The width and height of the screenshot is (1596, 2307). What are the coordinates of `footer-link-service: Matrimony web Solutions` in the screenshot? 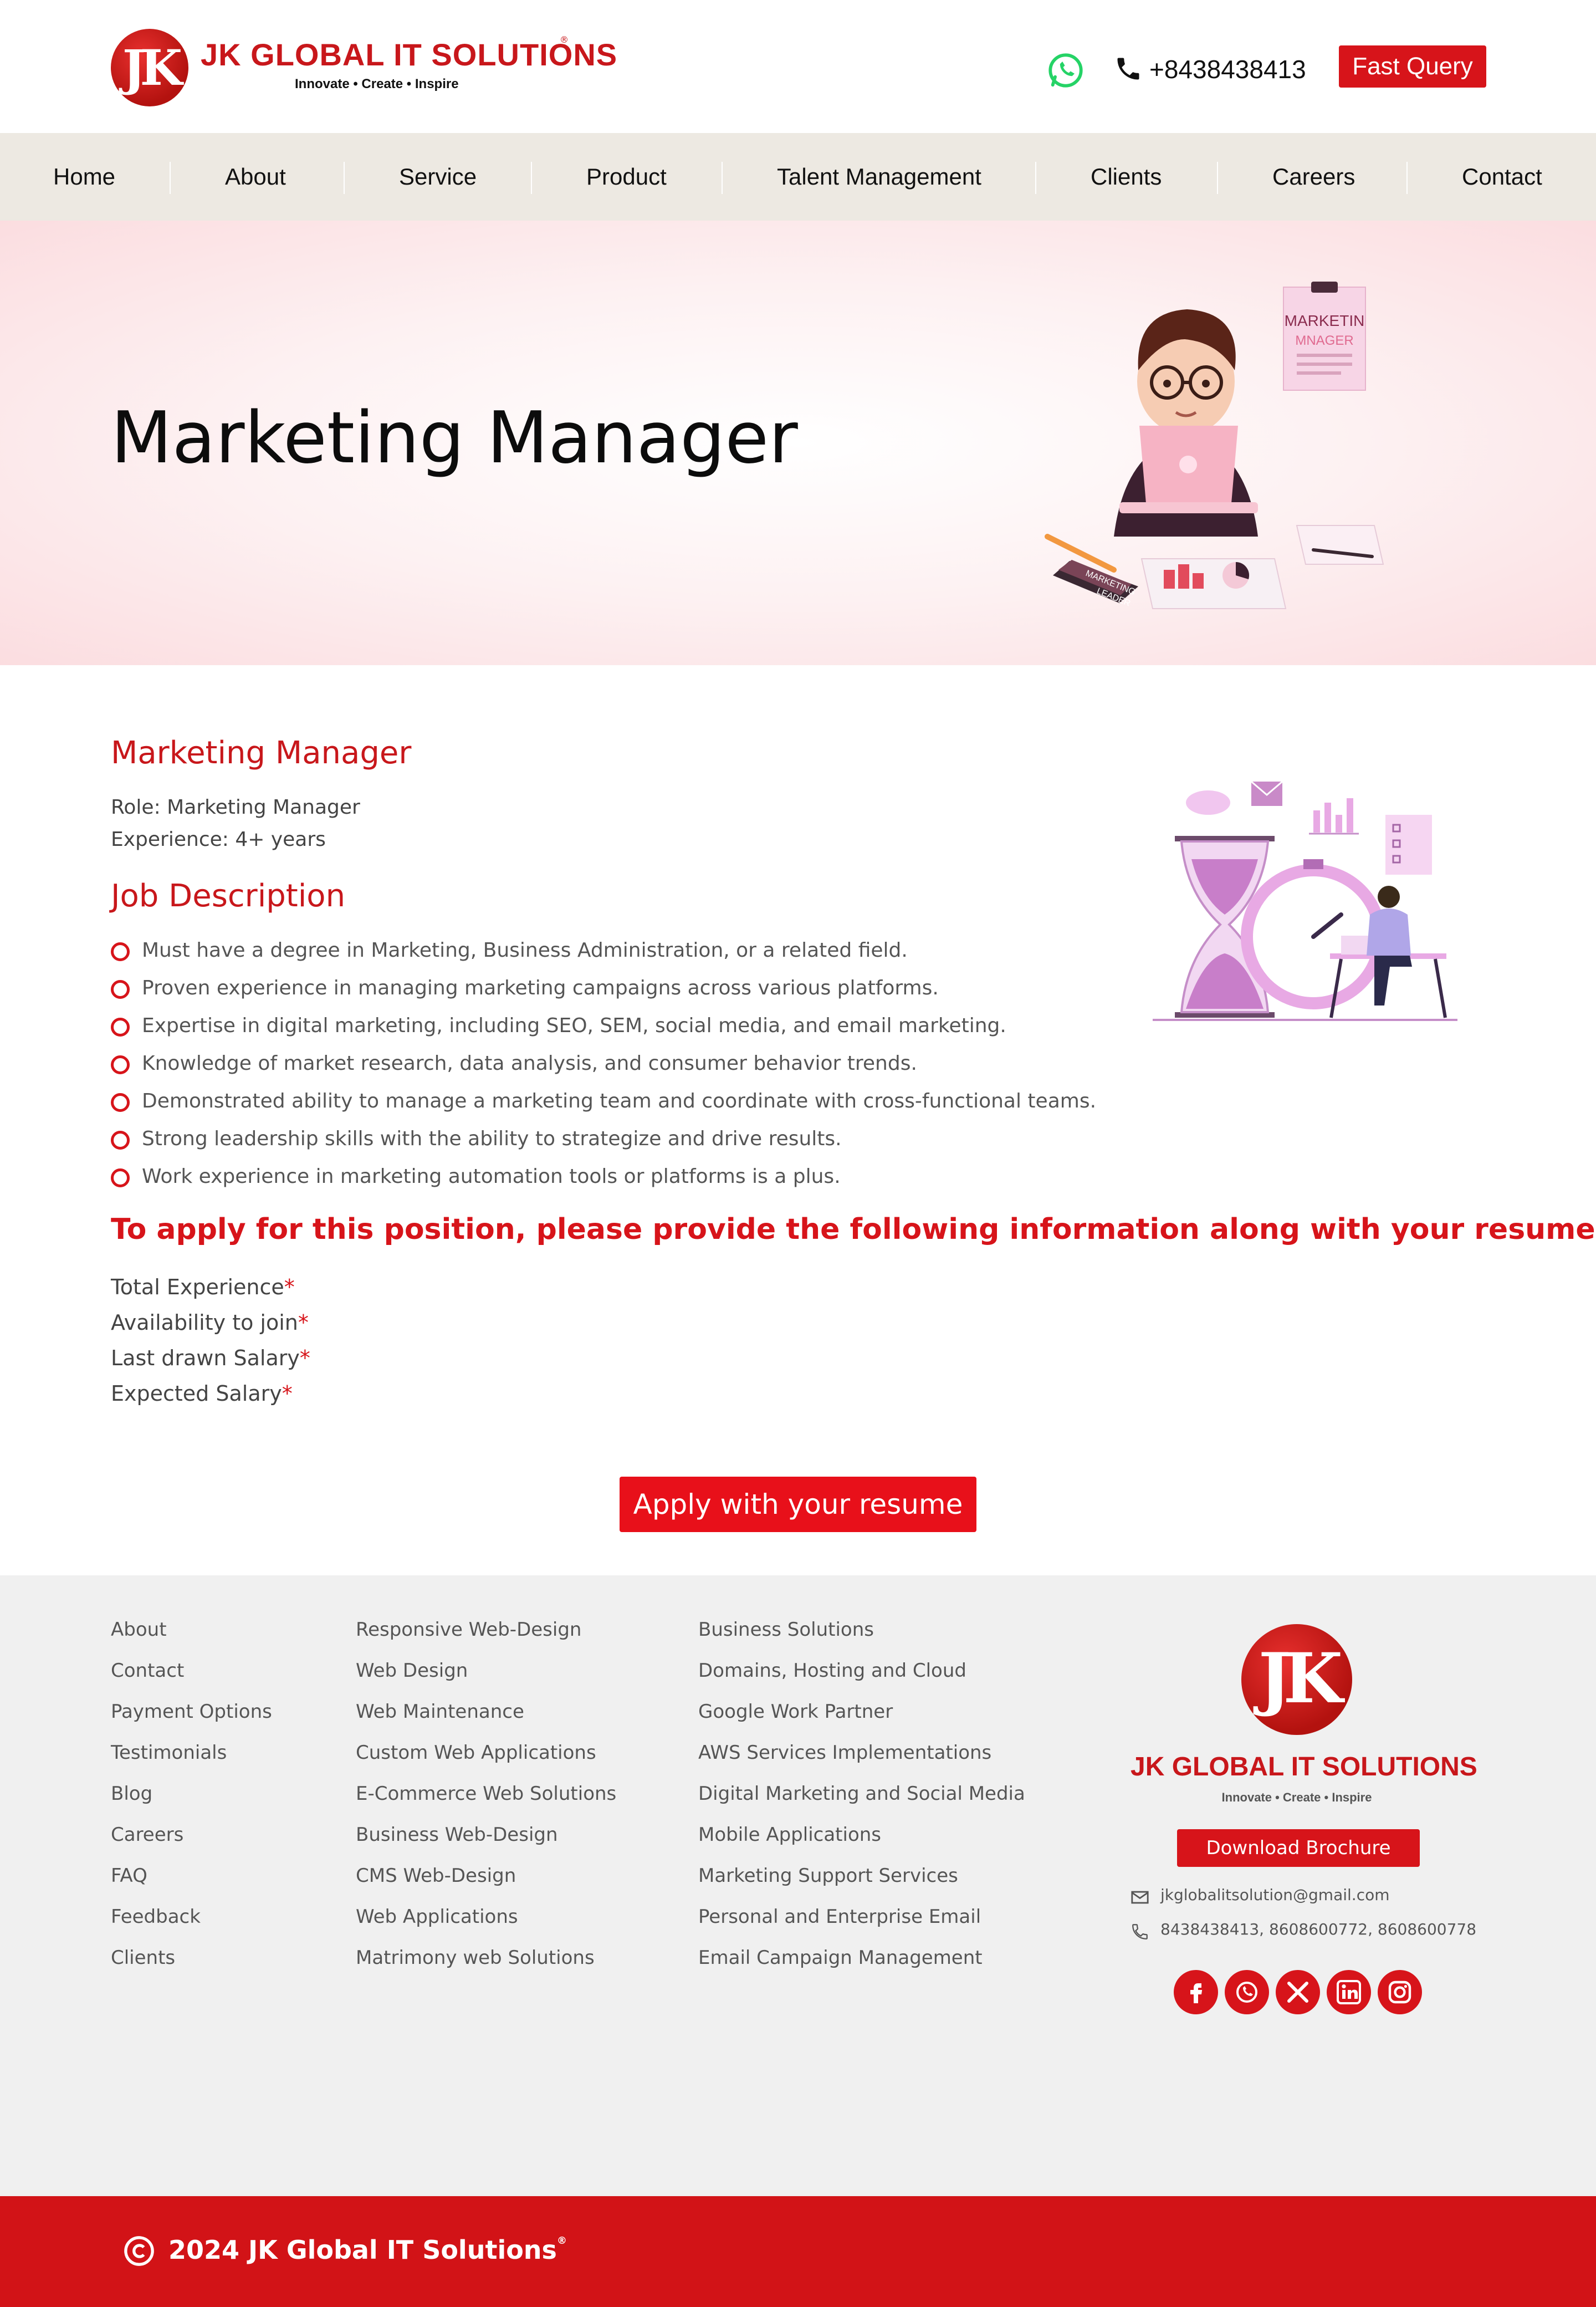 It's located at (475, 1958).